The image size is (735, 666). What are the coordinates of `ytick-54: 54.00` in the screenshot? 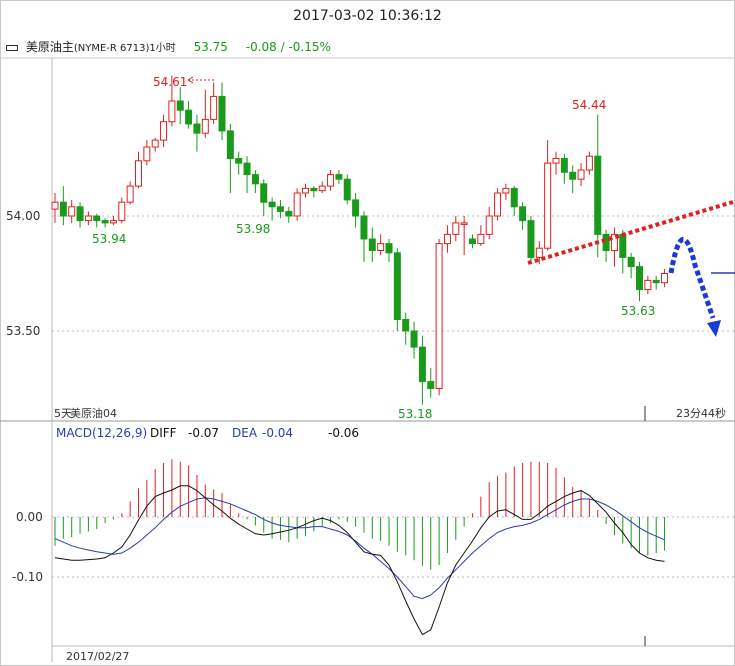 It's located at (23, 216).